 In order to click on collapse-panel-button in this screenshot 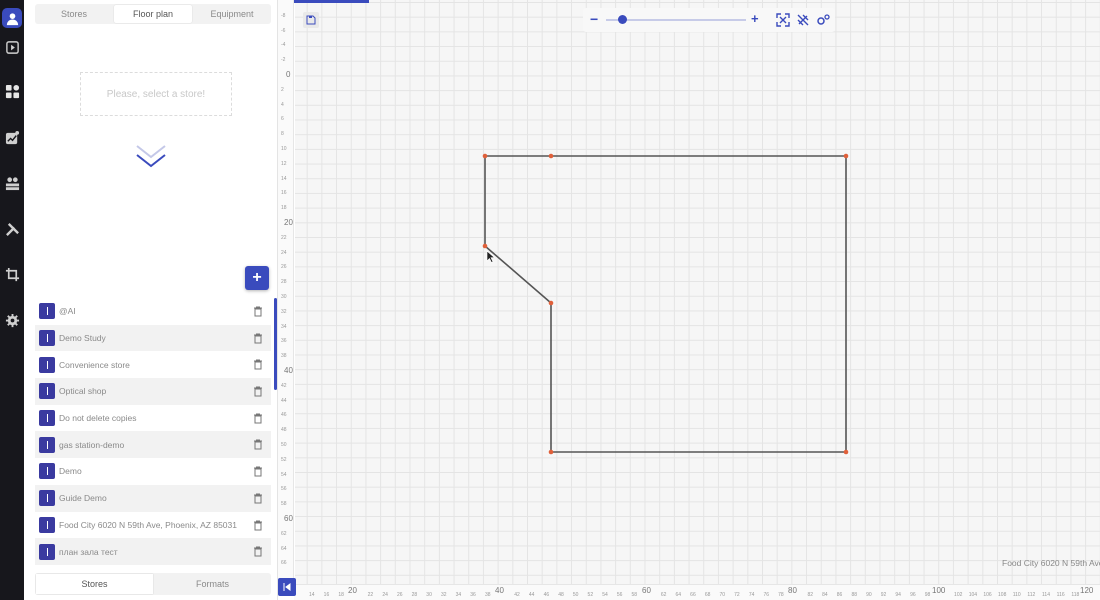, I will do `click(287, 587)`.